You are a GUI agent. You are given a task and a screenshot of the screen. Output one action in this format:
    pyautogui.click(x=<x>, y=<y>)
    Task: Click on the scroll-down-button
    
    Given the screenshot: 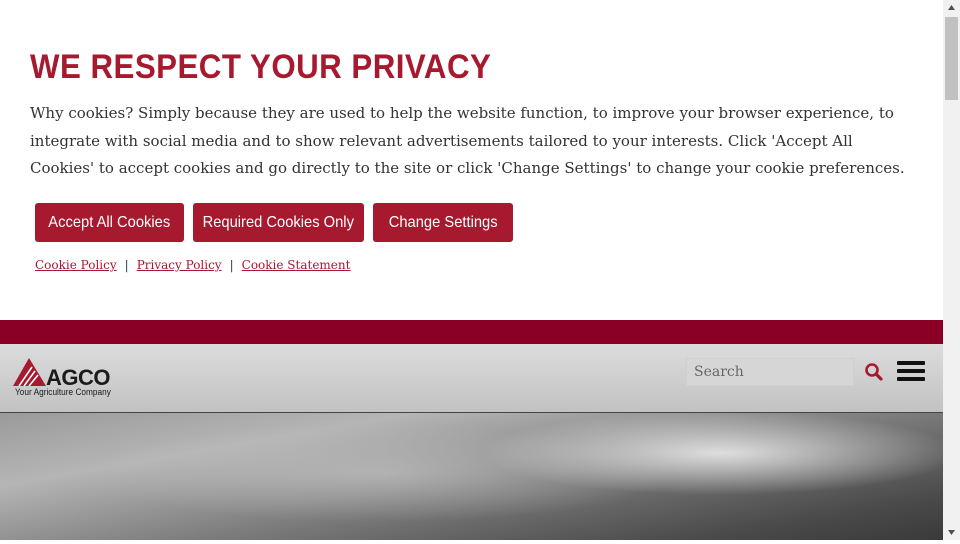 What is the action you would take?
    pyautogui.click(x=951, y=531)
    